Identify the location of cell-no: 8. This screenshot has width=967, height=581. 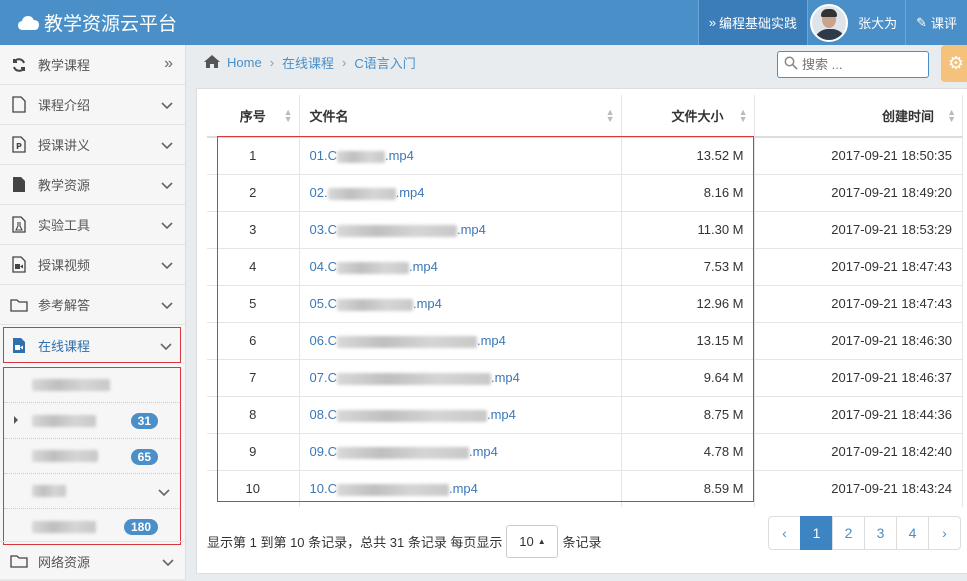
(253, 414).